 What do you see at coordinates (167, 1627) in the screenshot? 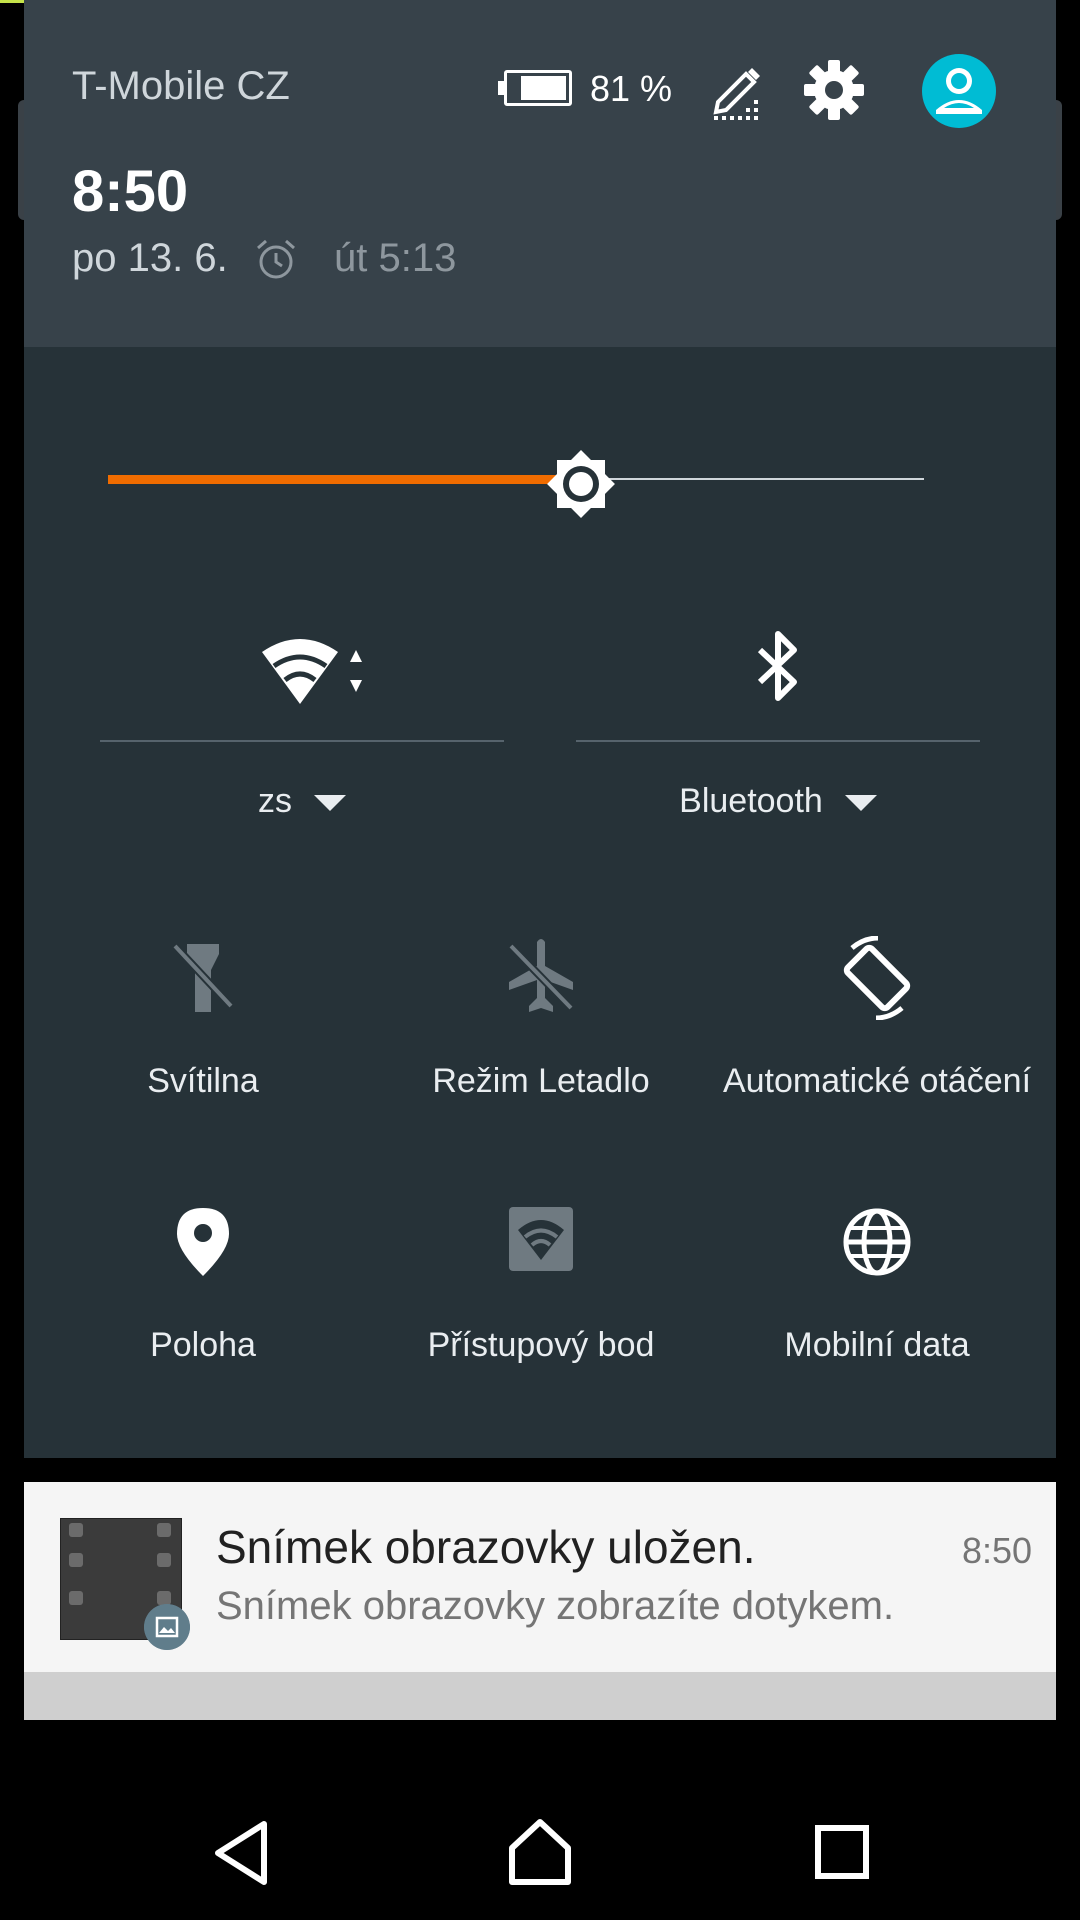
I see `image-icon` at bounding box center [167, 1627].